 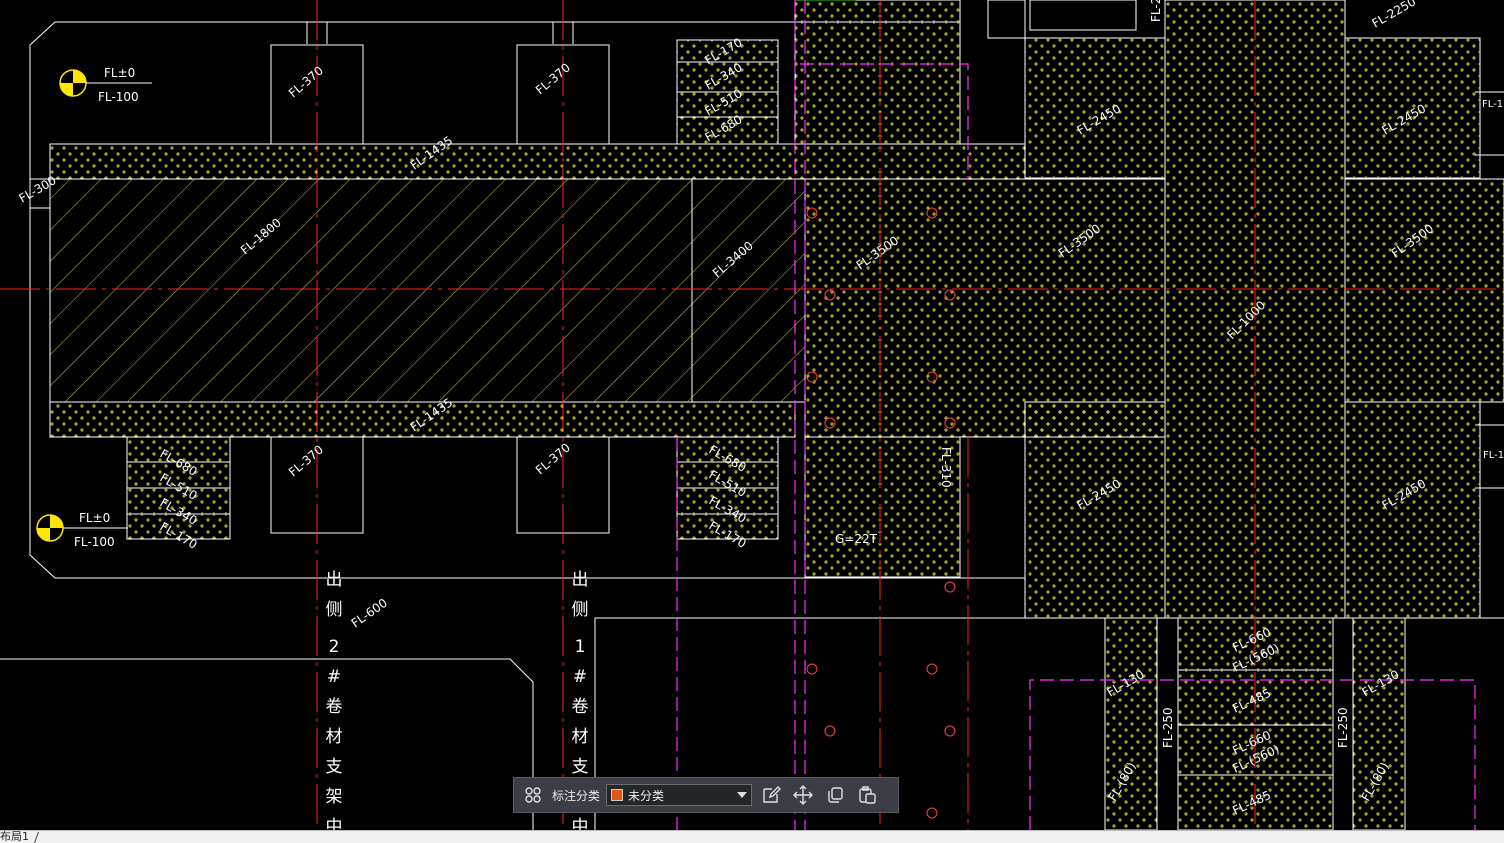 I want to click on label-fl2: FL-2, so click(x=1156, y=11).